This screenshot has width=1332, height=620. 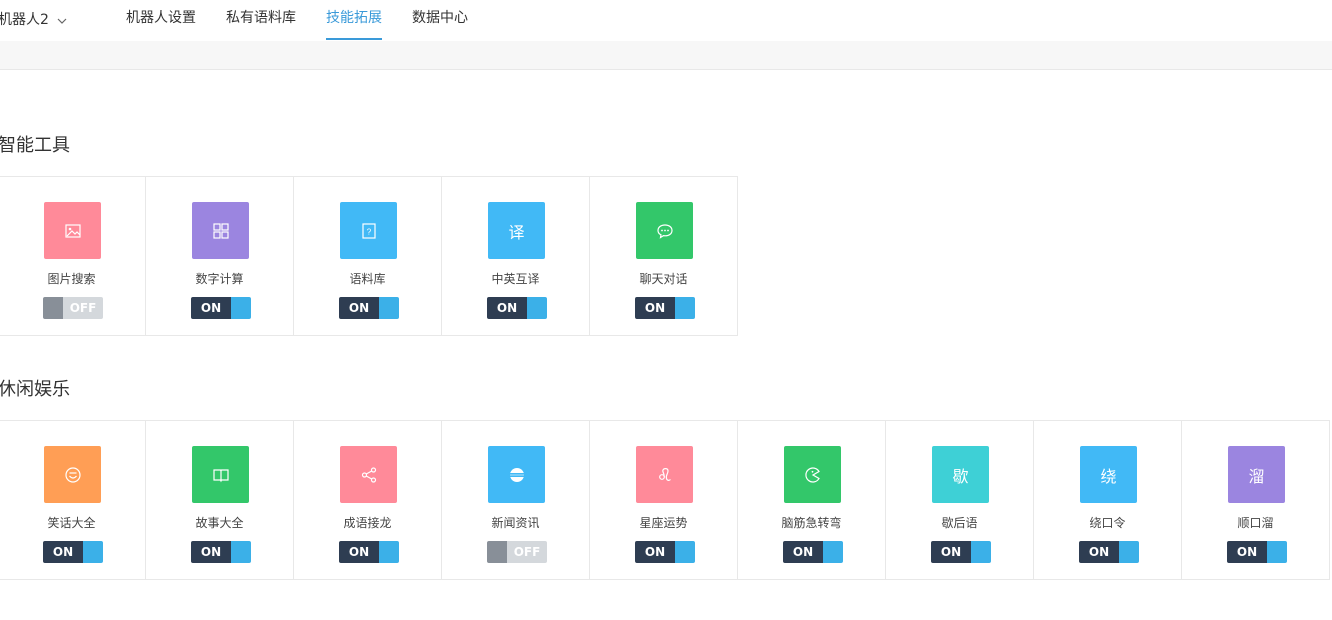 I want to click on bot-selector: 机器人2, so click(x=33, y=19).